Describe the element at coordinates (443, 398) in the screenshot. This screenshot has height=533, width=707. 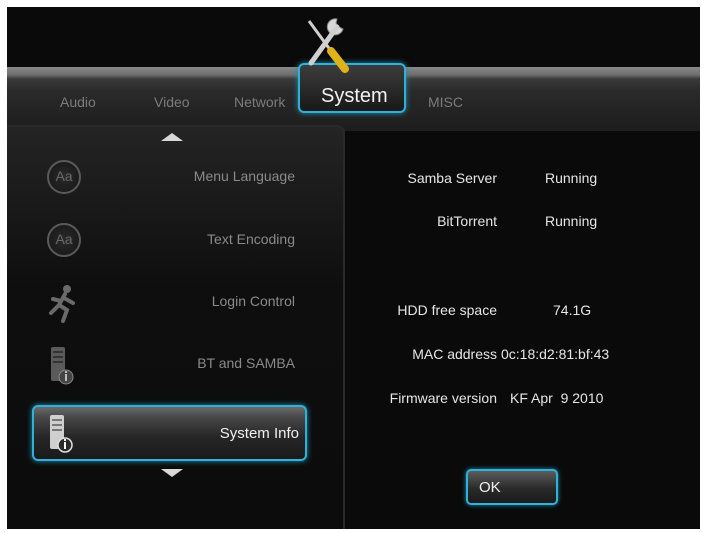
I see `firmware-version-label: Firmware version` at that location.